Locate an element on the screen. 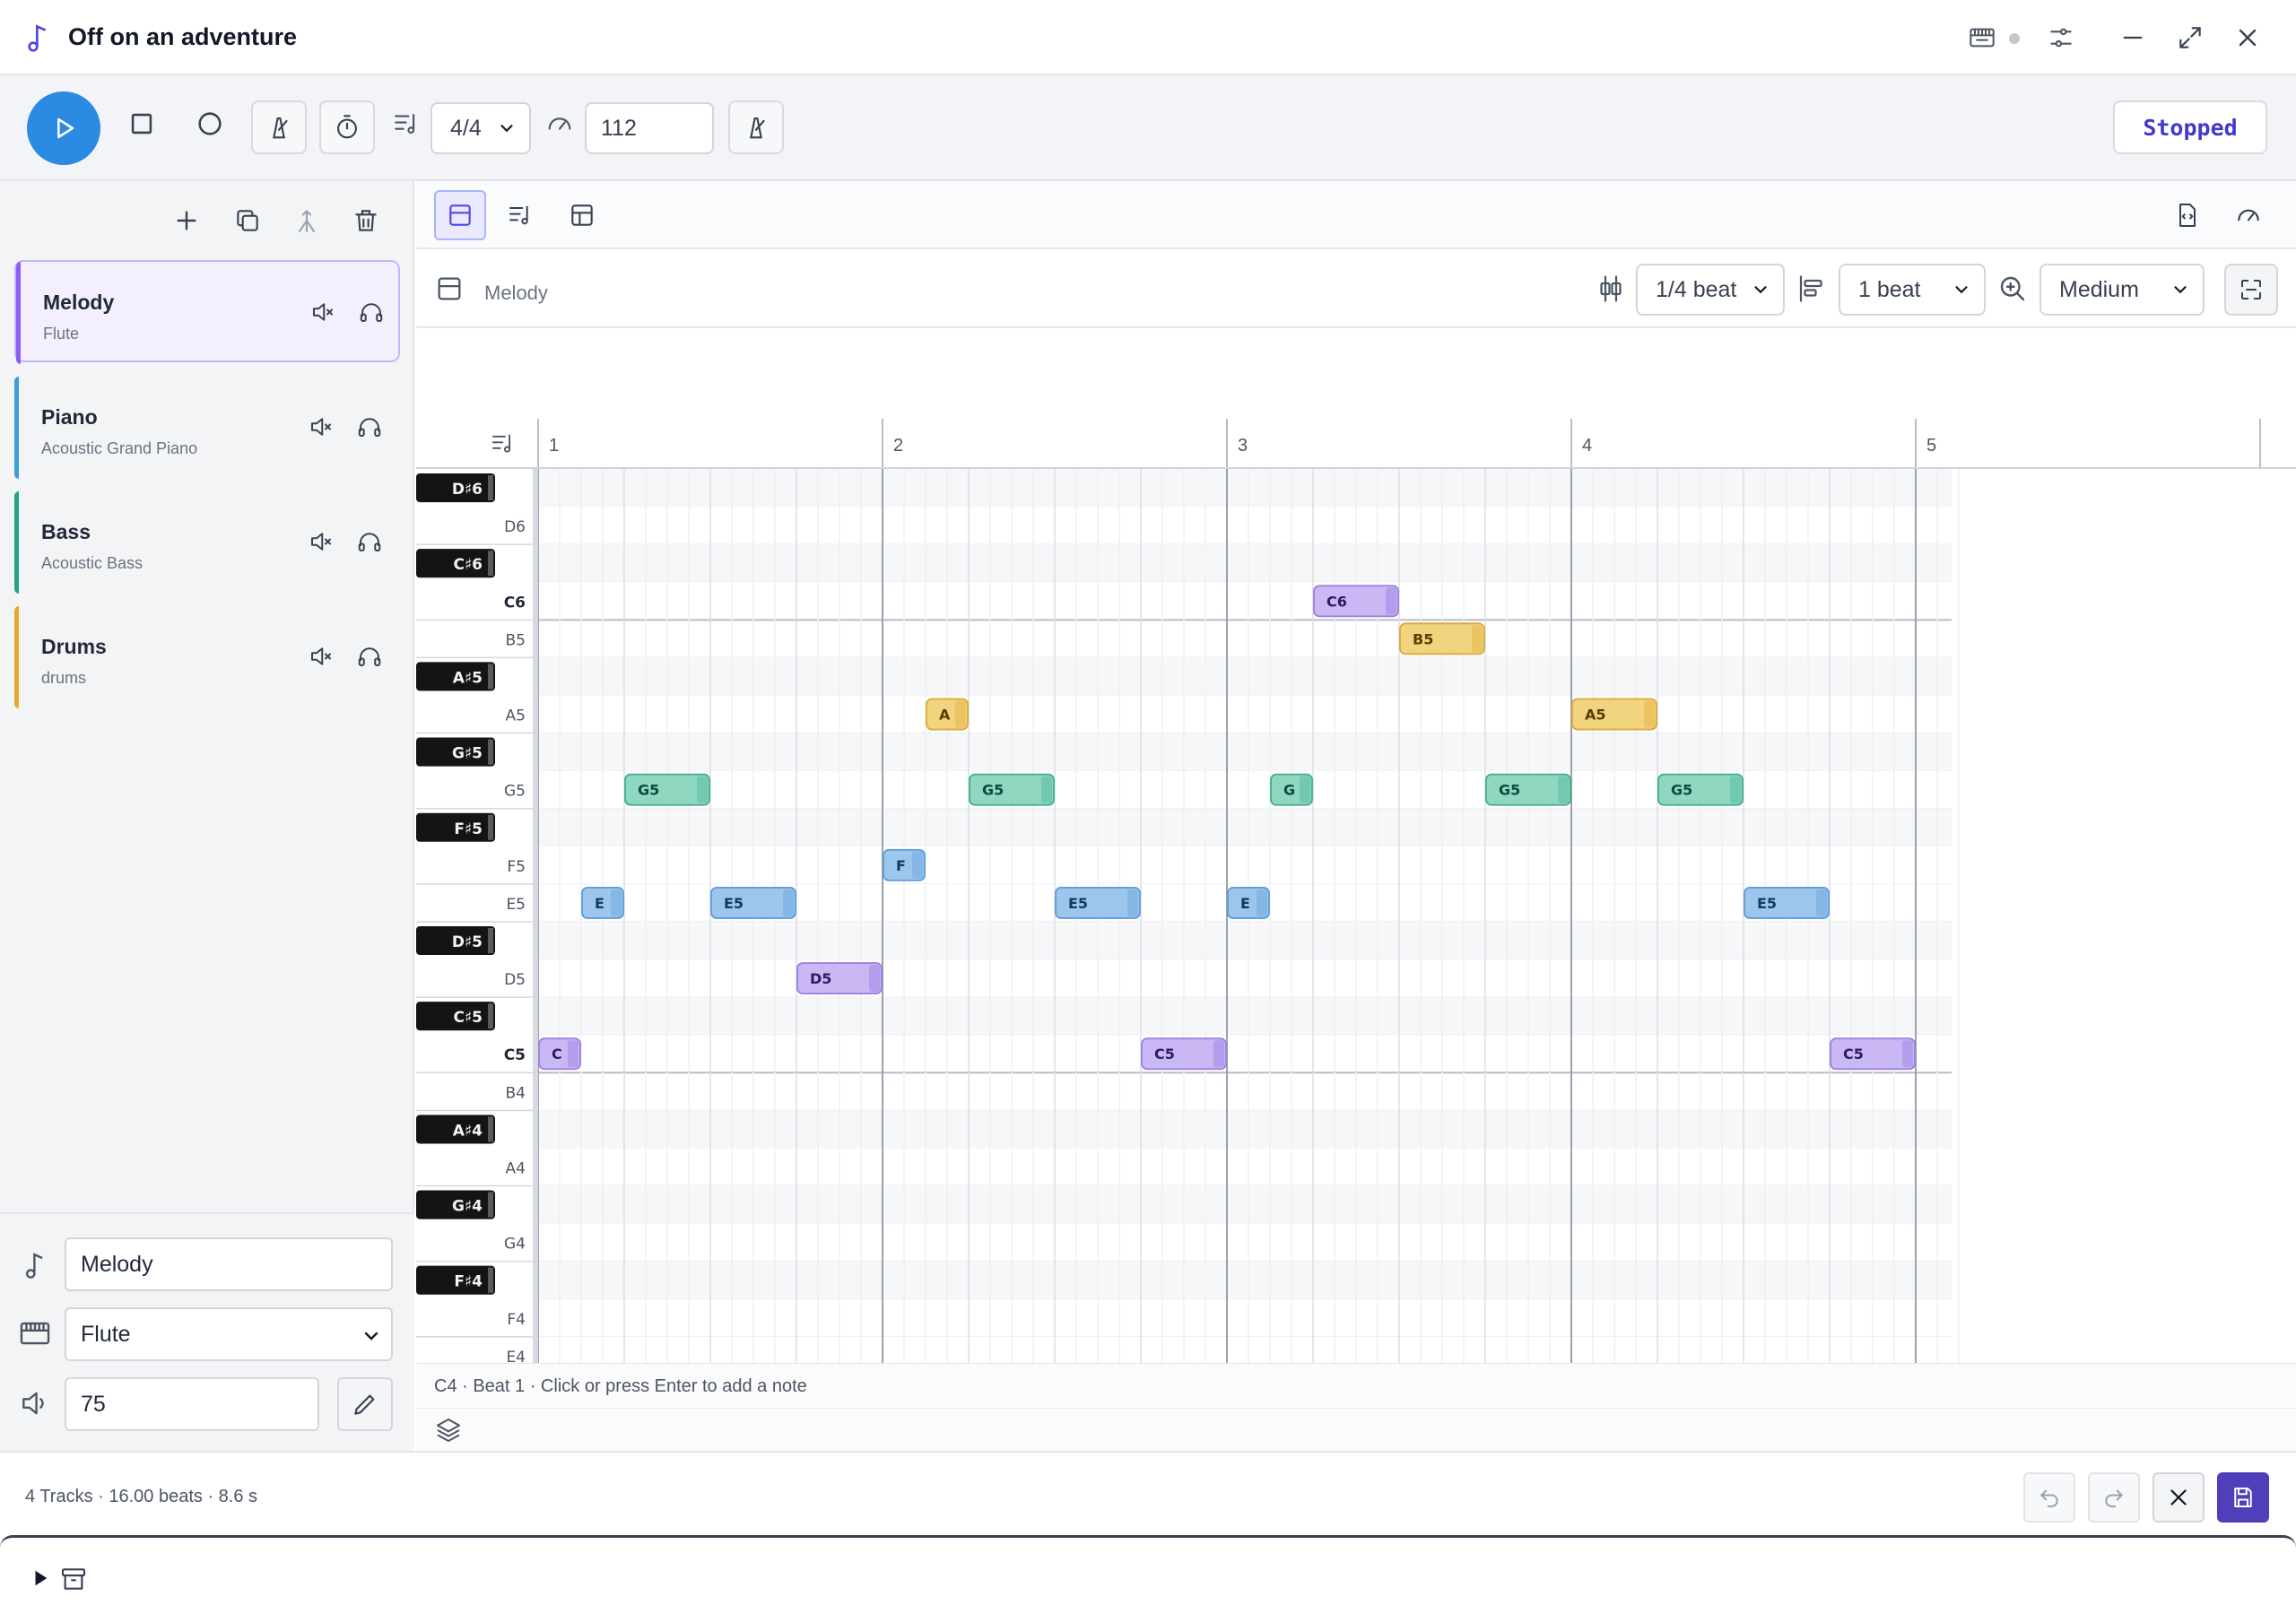 Image resolution: width=2296 pixels, height=1614 pixels. export-code-button is located at coordinates (2187, 215).